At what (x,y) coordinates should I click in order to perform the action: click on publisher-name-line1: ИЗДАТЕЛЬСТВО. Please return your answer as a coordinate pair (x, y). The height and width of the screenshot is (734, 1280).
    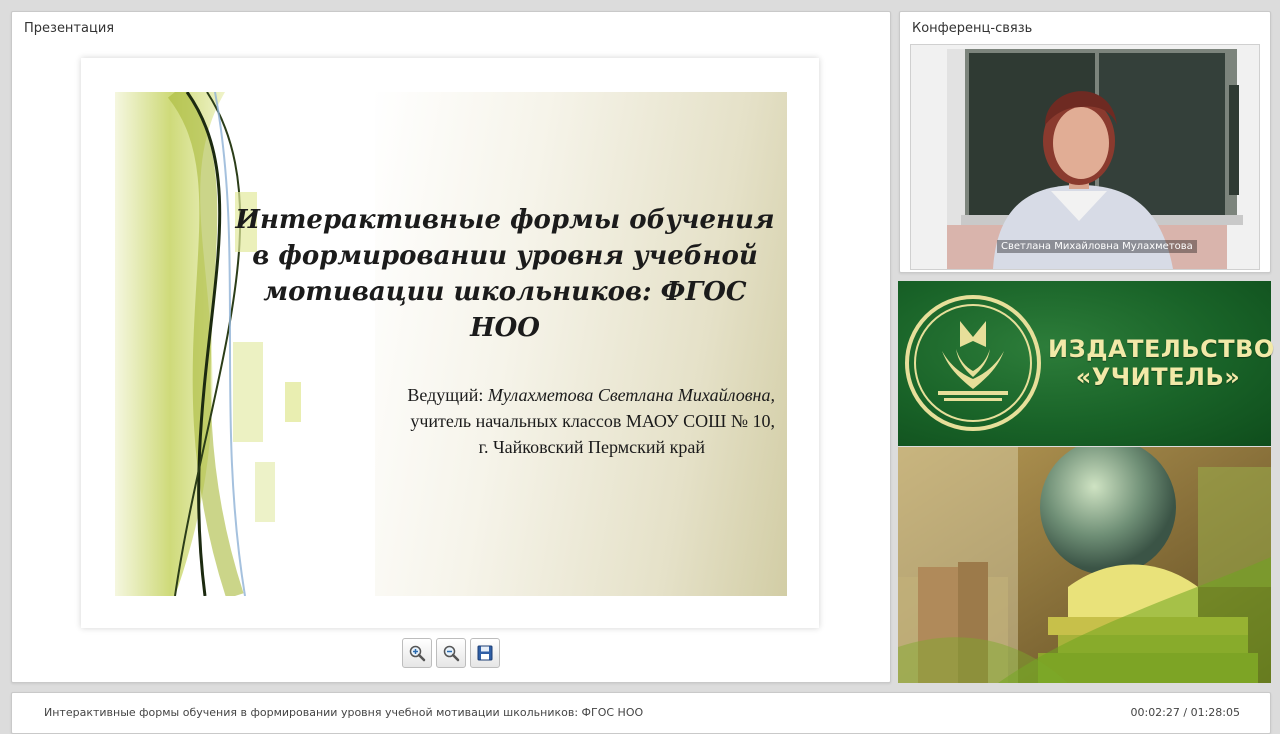
    Looking at the image, I should click on (1161, 349).